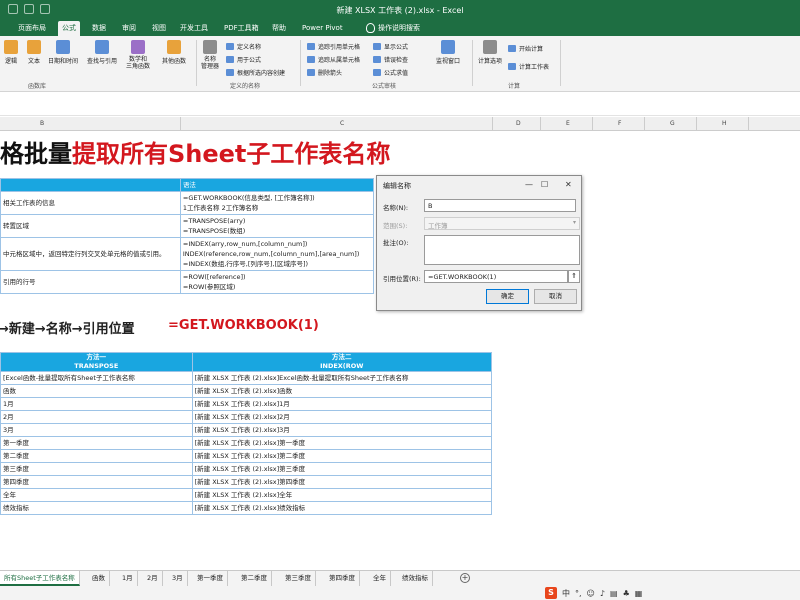  Describe the element at coordinates (243, 59) in the screenshot. I see `use-in-formula-button: 用于公式` at that location.